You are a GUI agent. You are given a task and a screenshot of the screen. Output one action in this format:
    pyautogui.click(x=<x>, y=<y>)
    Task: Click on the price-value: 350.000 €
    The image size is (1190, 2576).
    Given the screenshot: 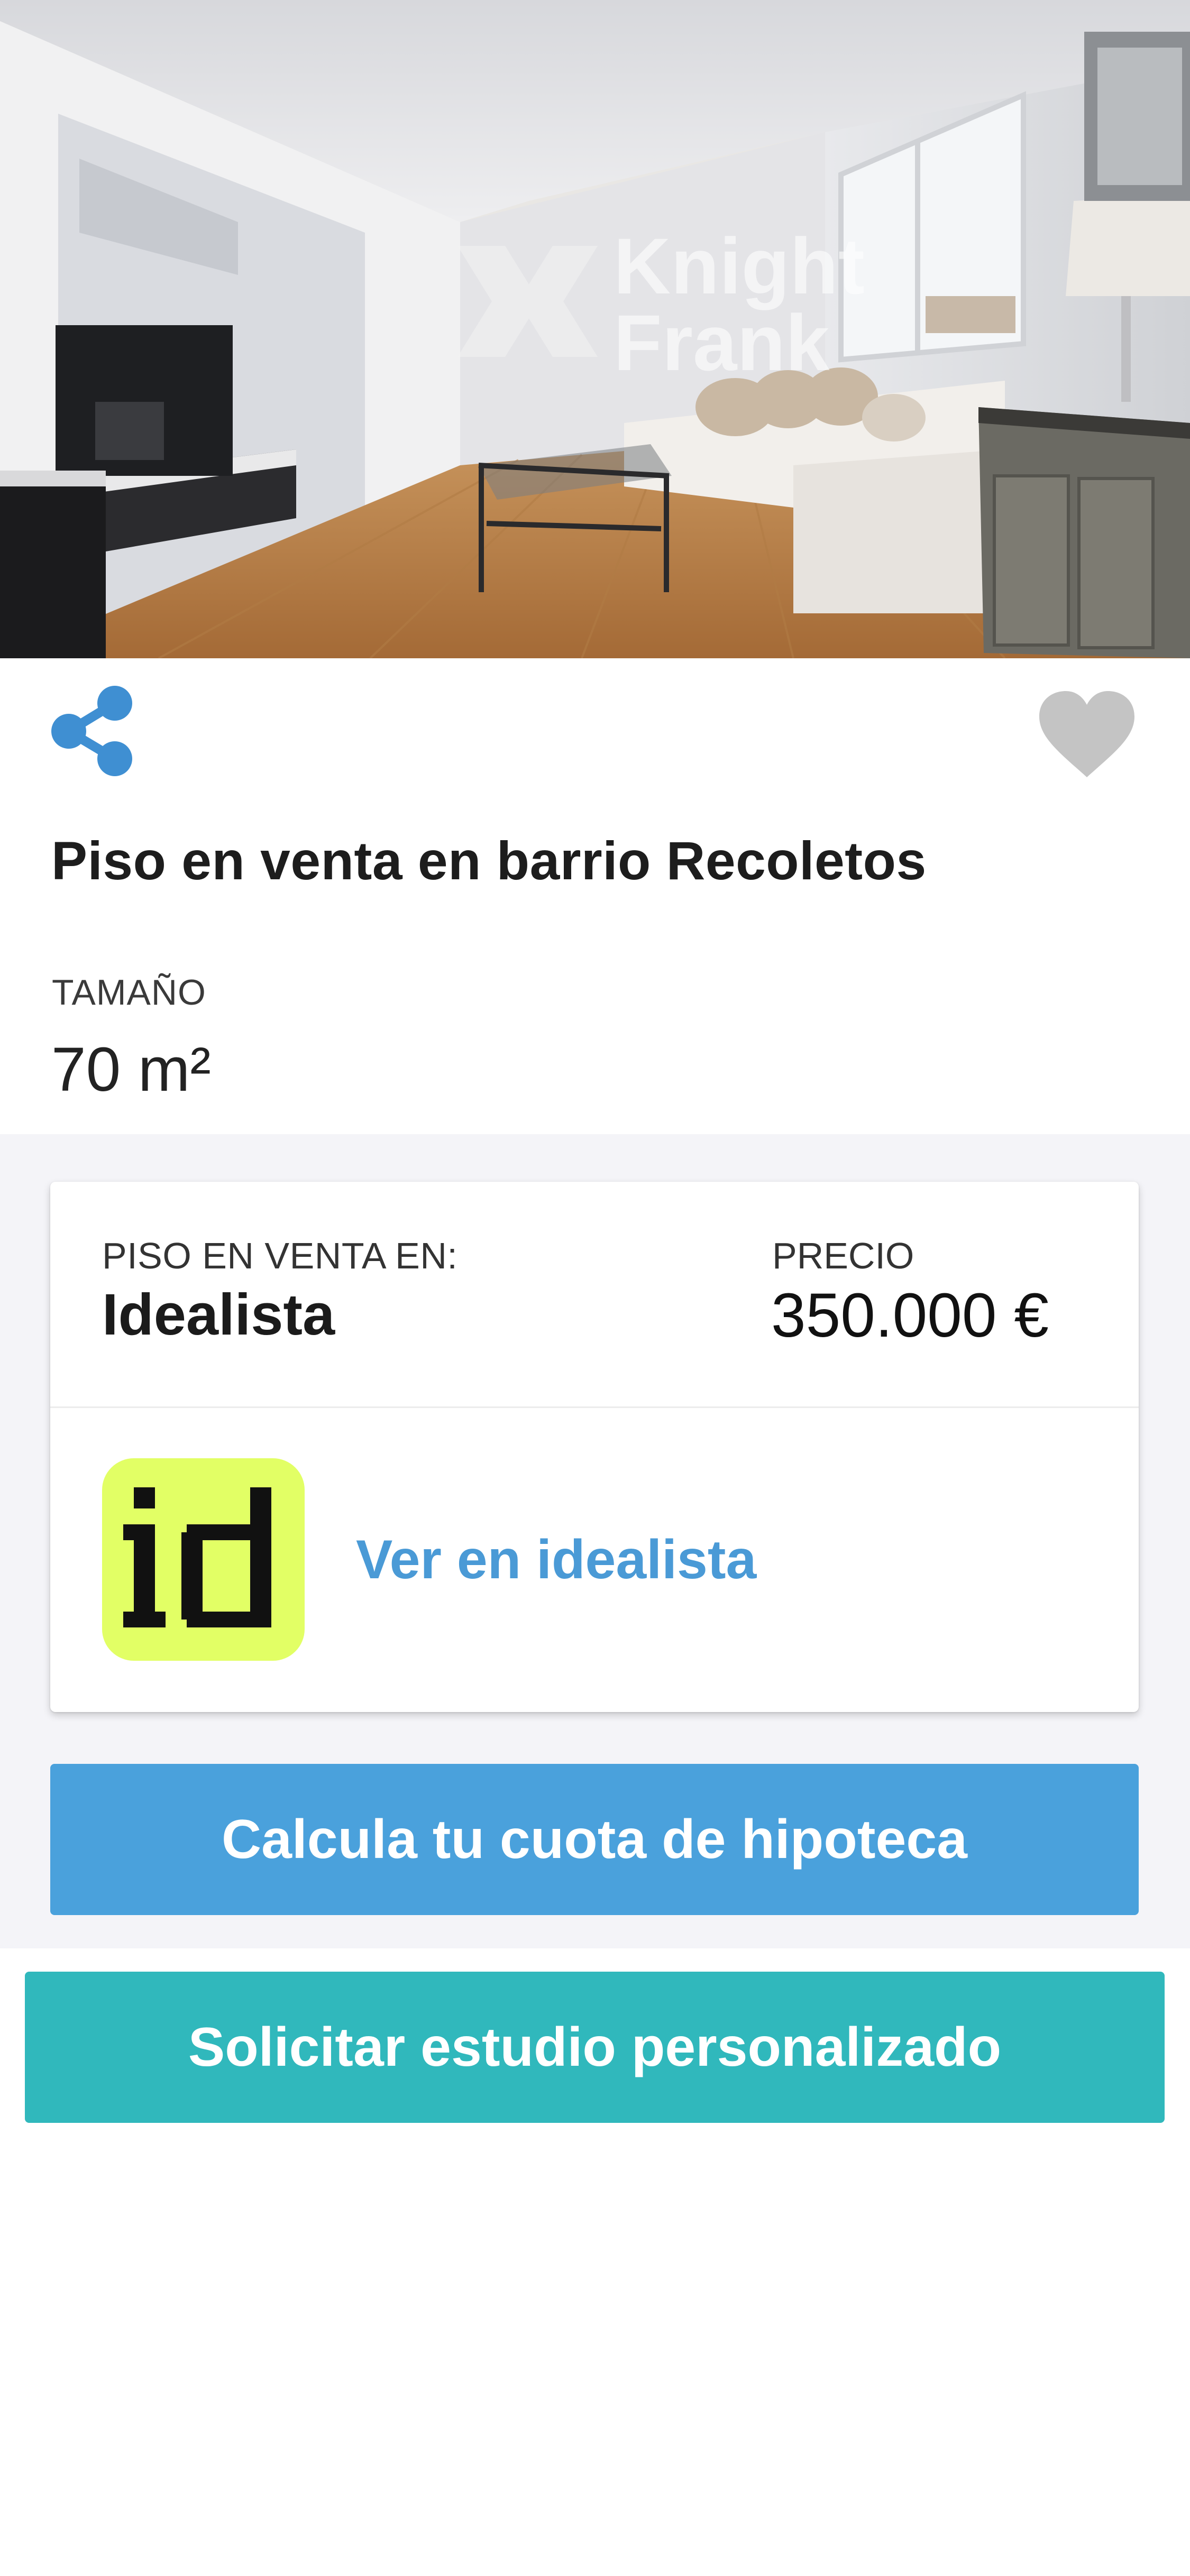 What is the action you would take?
    pyautogui.click(x=910, y=1315)
    